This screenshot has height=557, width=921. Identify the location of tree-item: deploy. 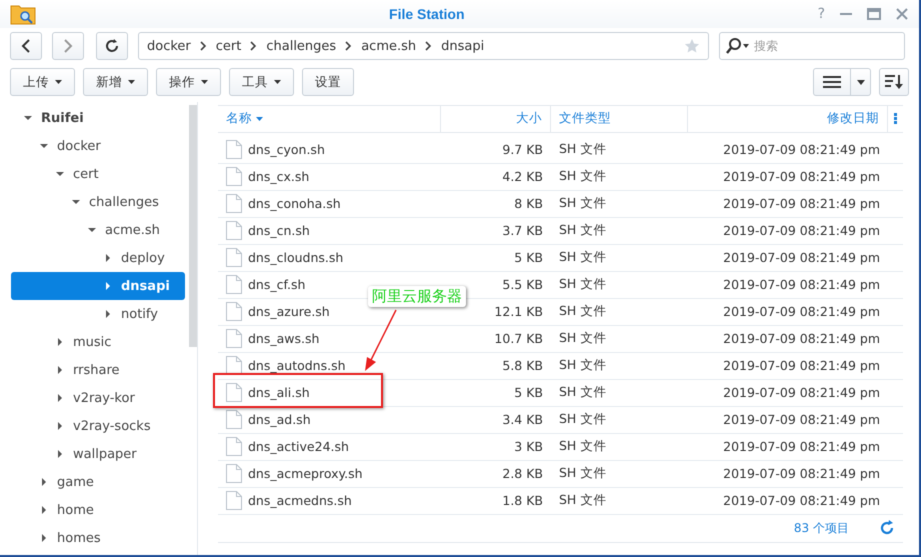
(98, 258).